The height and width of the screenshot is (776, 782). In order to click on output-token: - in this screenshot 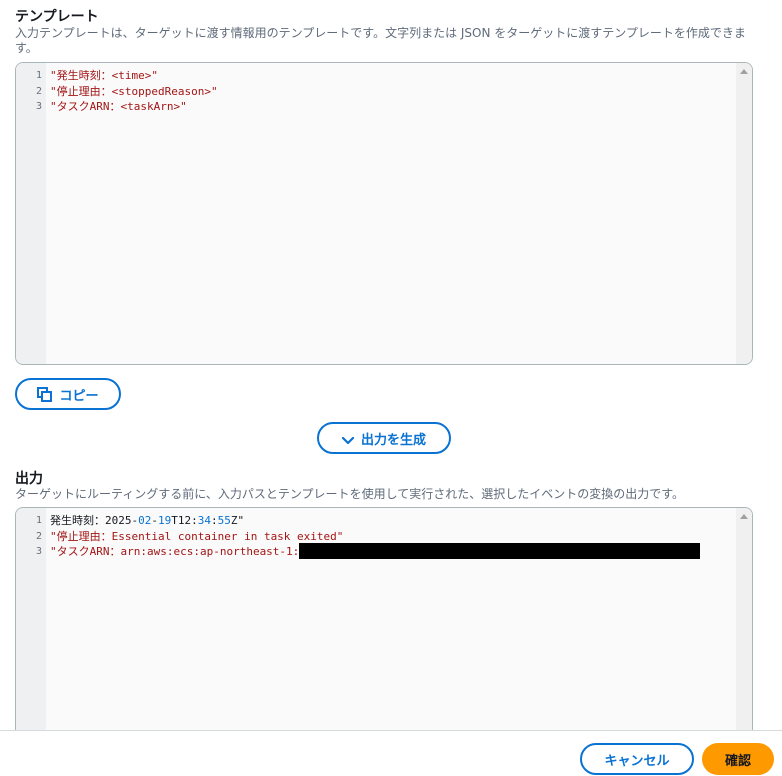, I will do `click(154, 520)`.